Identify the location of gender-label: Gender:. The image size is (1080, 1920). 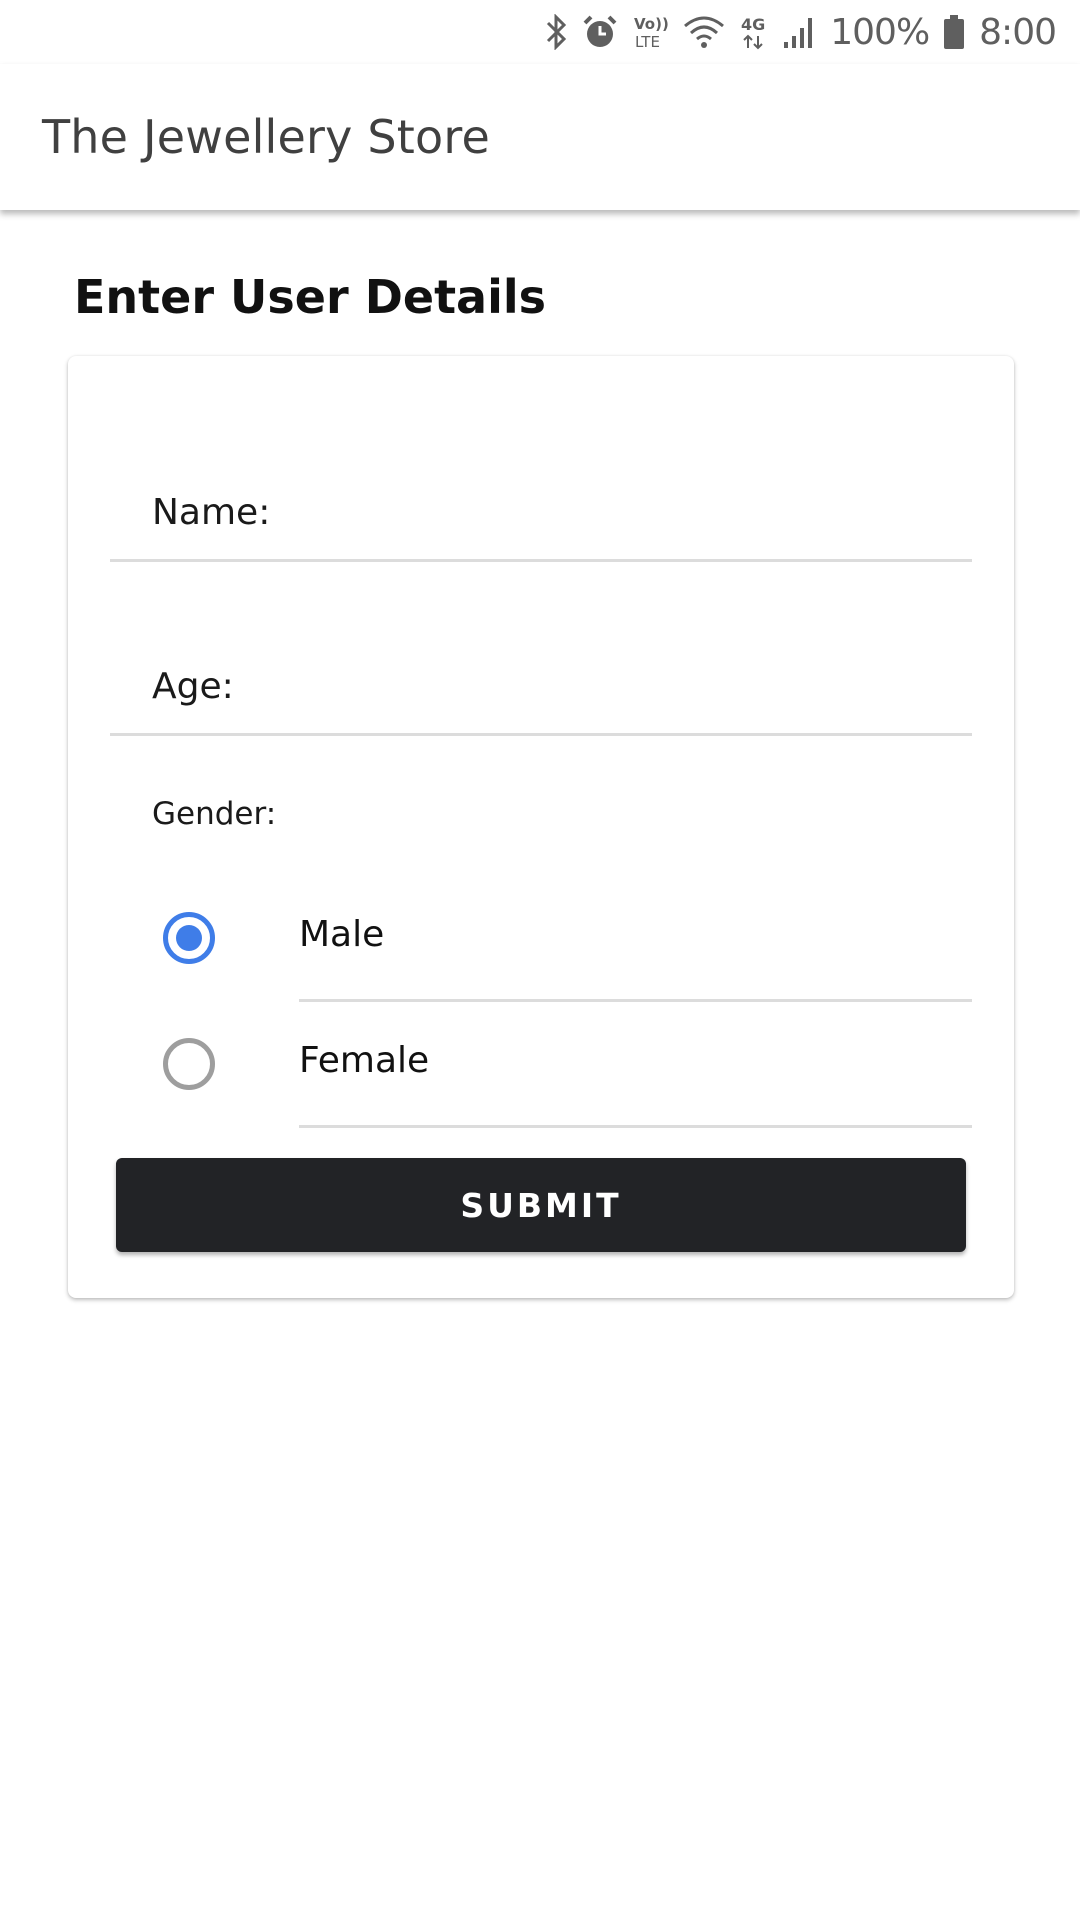
(214, 814).